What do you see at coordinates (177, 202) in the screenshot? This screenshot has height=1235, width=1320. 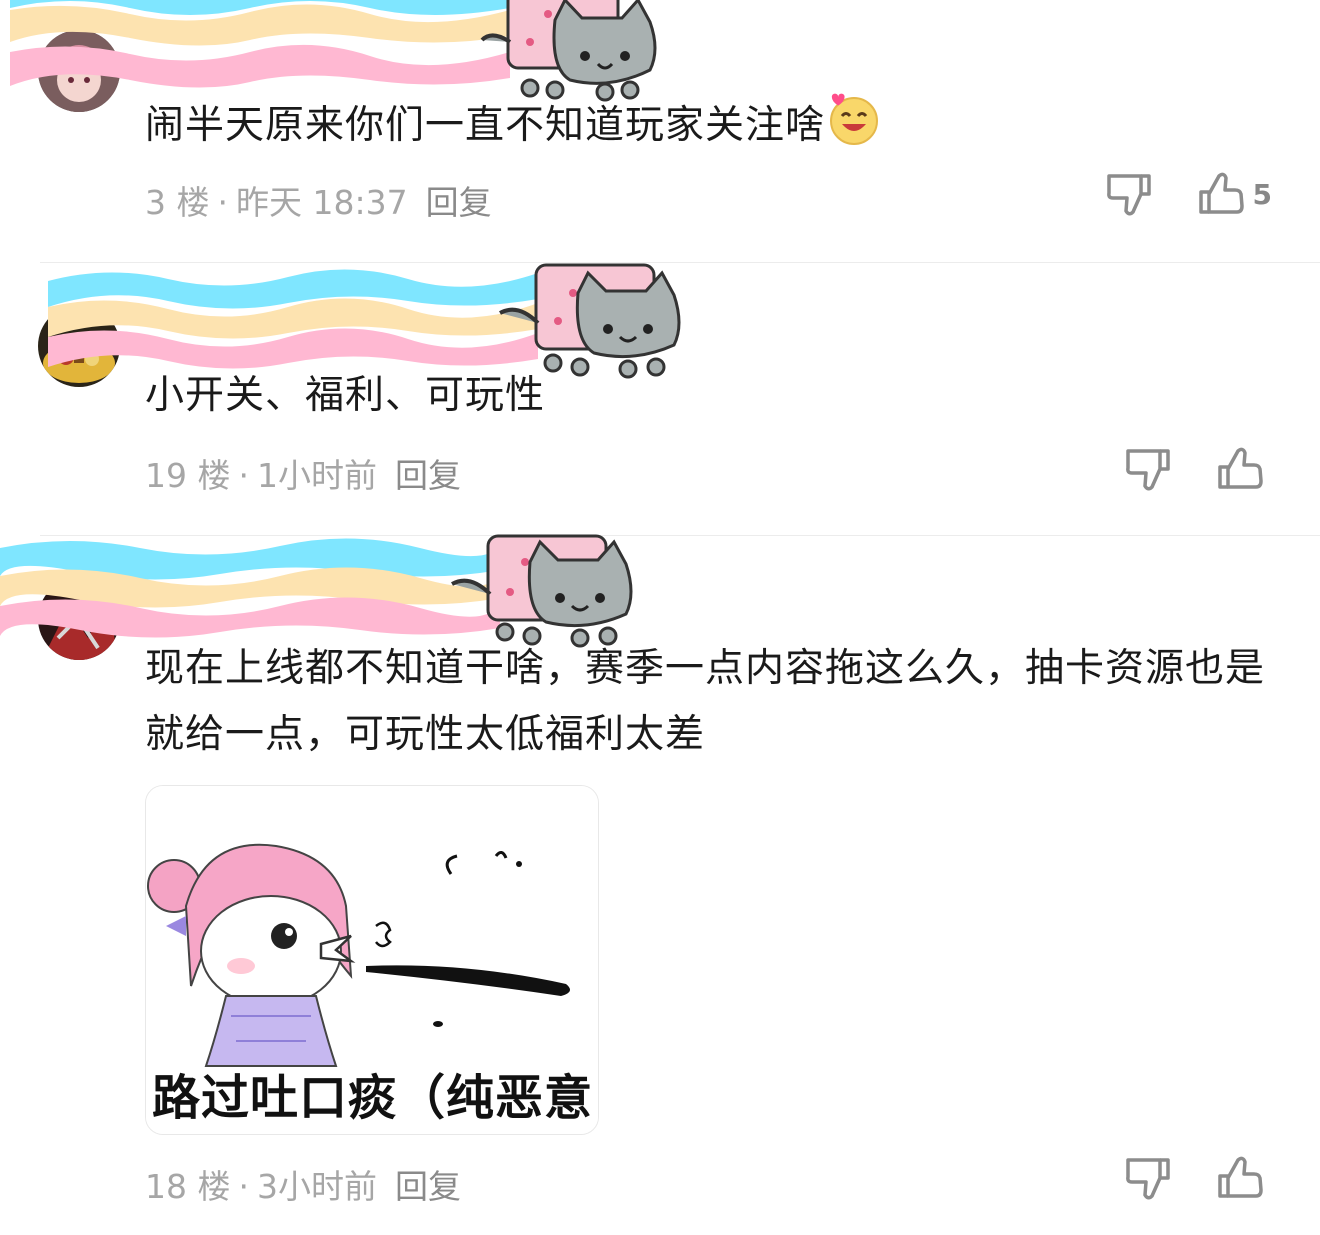 I see `floor-number: 3 楼` at bounding box center [177, 202].